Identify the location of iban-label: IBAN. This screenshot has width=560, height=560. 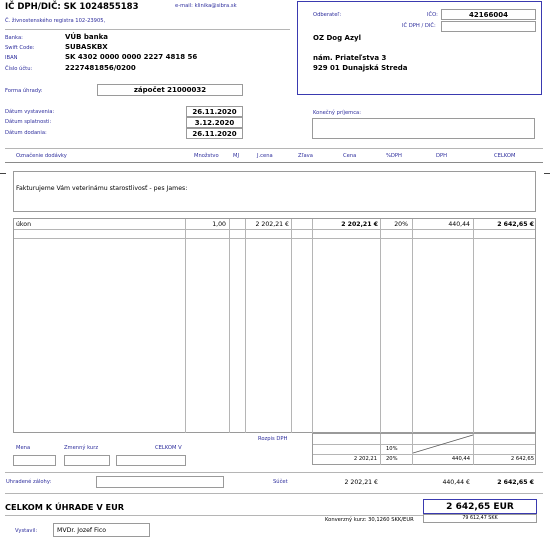
(11, 58).